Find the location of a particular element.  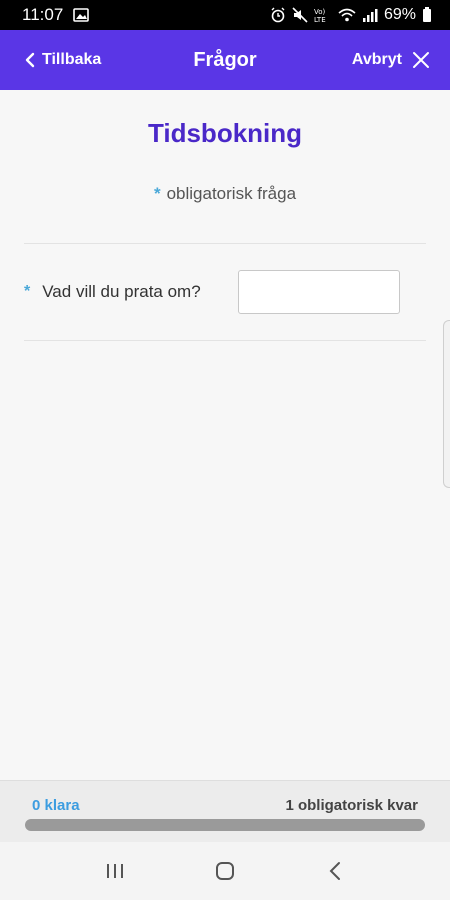

volte-icon: Vo) LTE is located at coordinates (323, 15).